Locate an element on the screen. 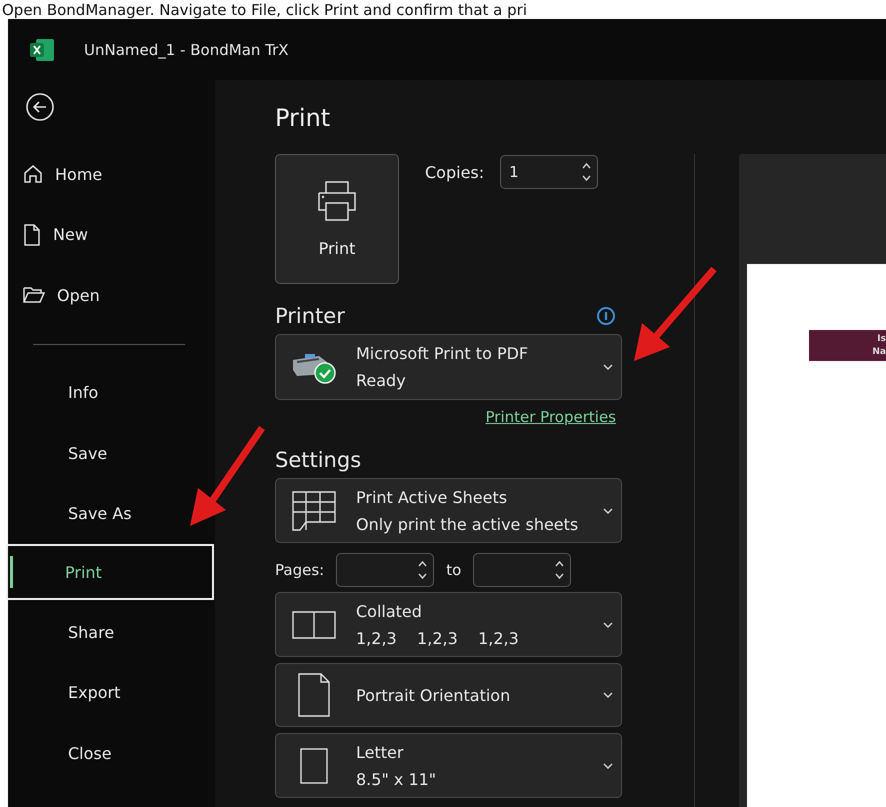 Image resolution: width=886 pixels, height=807 pixels. sidebar-item: Home is located at coordinates (111, 174).